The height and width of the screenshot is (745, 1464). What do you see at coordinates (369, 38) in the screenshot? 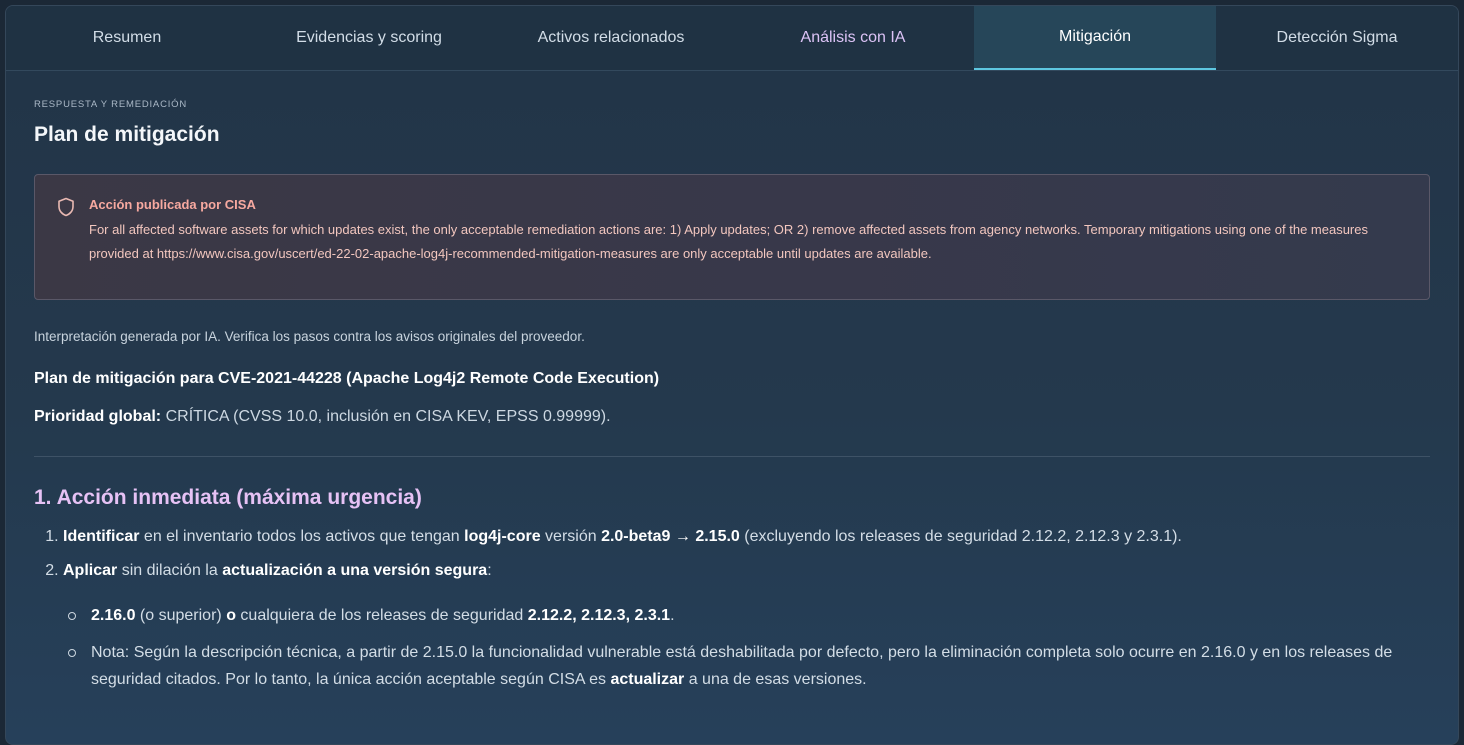
I see `tab-evidencias: Evidencias y scoring` at bounding box center [369, 38].